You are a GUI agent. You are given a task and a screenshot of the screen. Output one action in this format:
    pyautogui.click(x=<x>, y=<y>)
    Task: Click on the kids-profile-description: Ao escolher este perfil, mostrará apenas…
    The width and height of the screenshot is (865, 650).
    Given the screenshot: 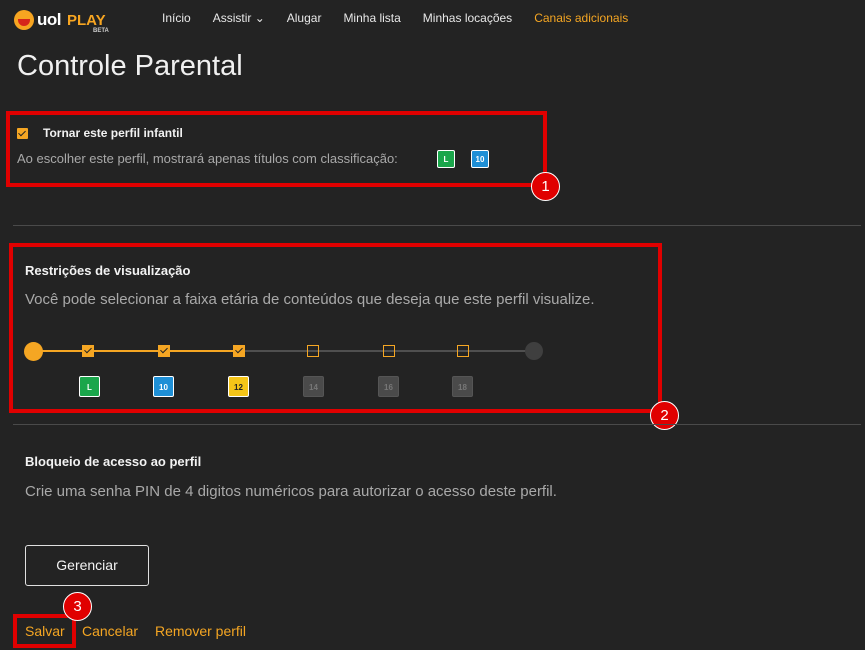 What is the action you would take?
    pyautogui.click(x=207, y=158)
    